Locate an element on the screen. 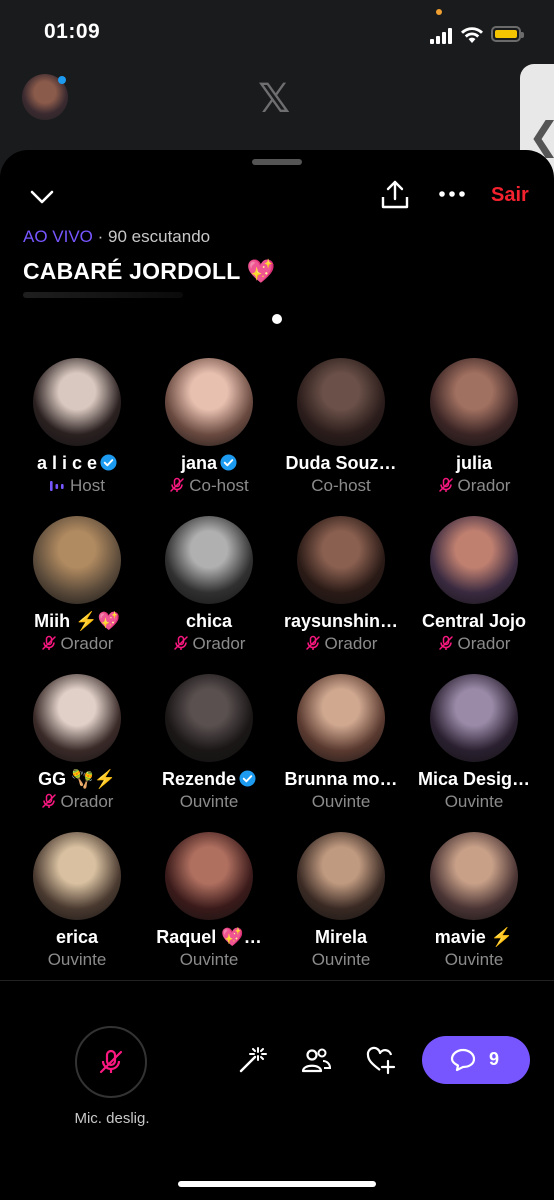  chat-bubble-icon is located at coordinates (463, 1060).